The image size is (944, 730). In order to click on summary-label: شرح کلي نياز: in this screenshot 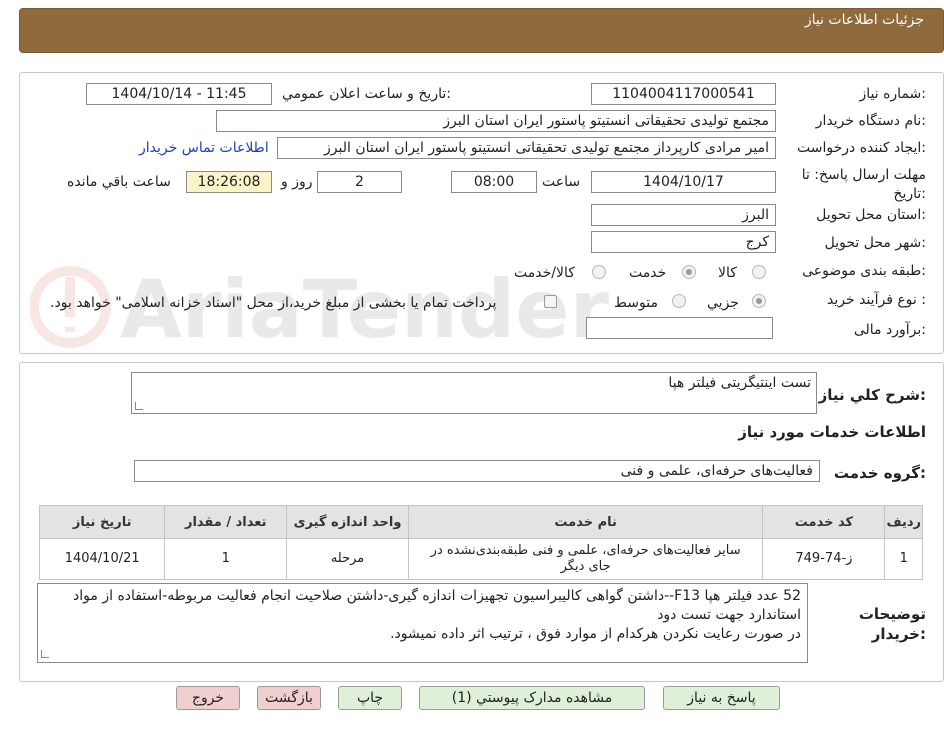, I will do `click(872, 395)`.